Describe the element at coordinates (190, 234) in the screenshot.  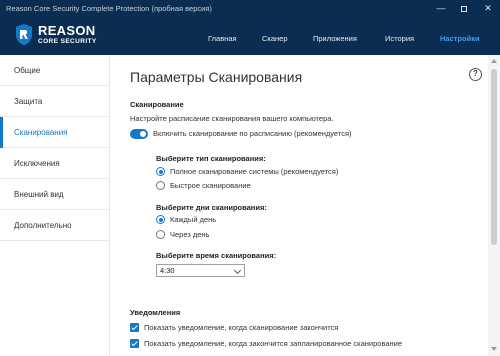
I see `radio-every-other-day-label: Через день` at that location.